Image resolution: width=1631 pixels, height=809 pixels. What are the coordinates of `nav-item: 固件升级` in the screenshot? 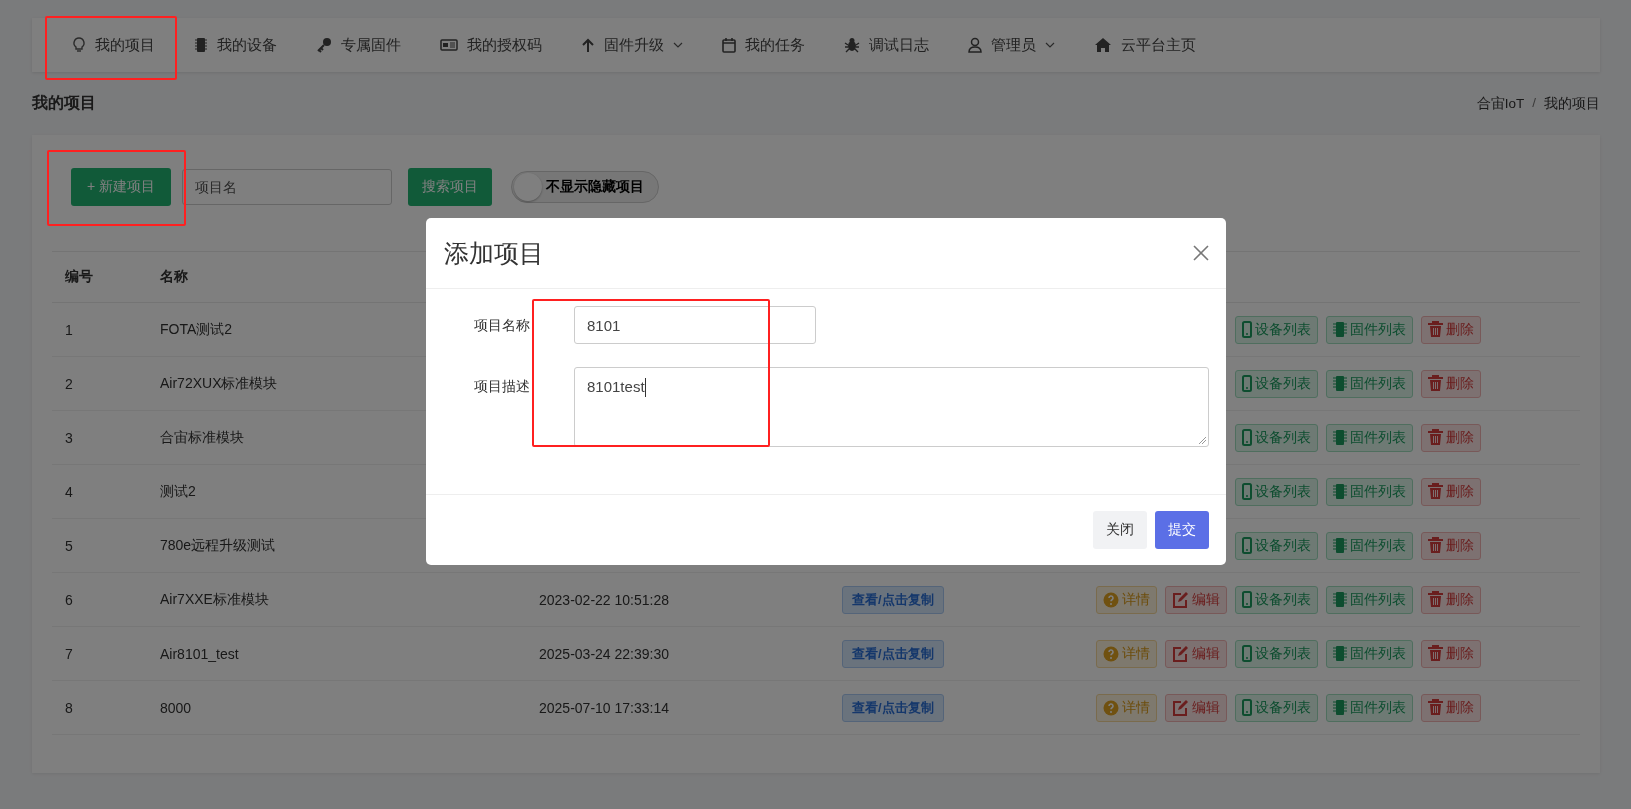 It's located at (632, 45).